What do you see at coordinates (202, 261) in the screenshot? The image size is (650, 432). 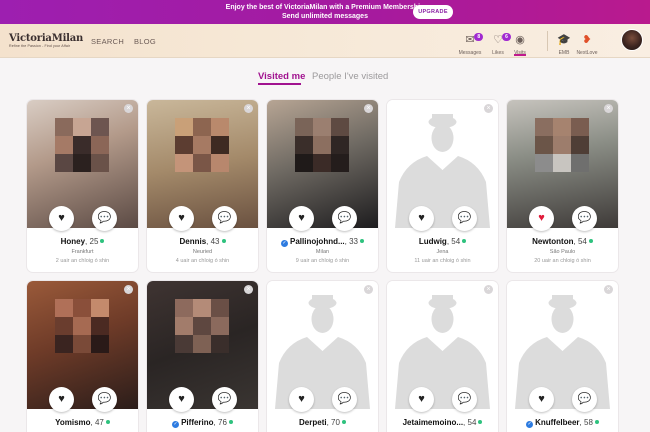 I see `visit-time: 4 uair an chloig ó shin` at bounding box center [202, 261].